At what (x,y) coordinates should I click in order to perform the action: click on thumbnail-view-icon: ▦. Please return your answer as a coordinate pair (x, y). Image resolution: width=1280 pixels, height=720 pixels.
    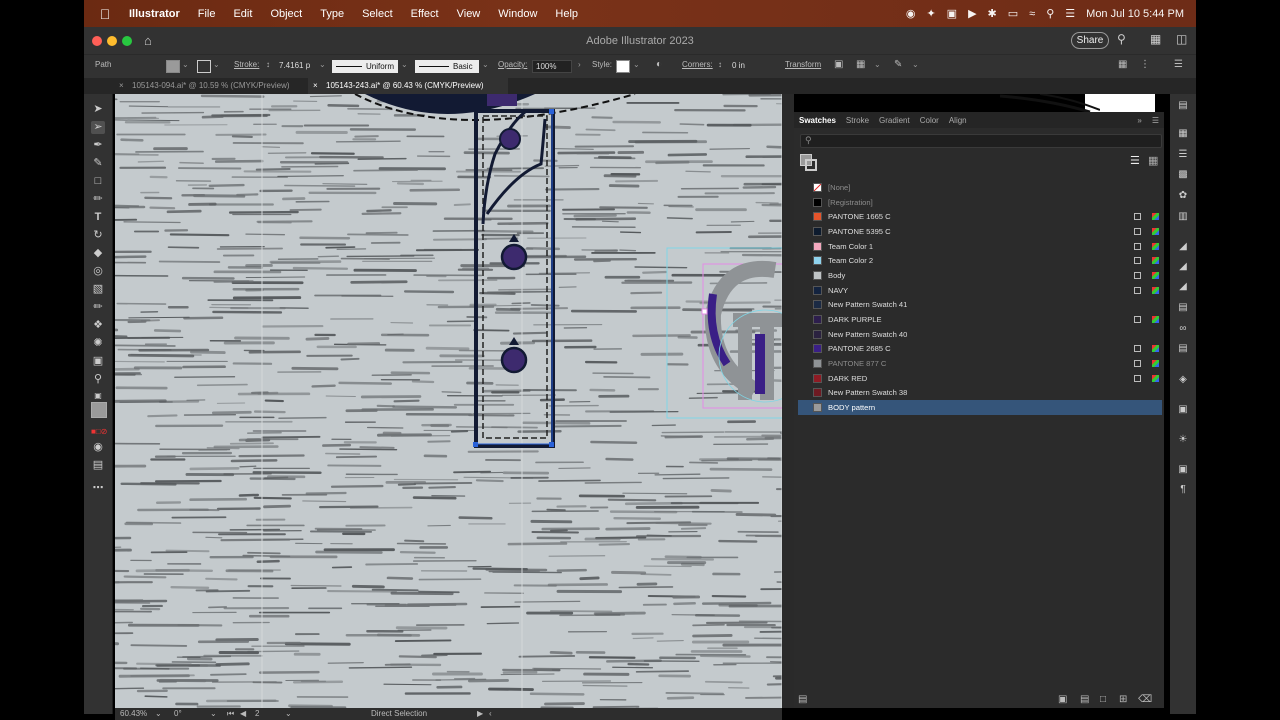
    Looking at the image, I should click on (1153, 160).